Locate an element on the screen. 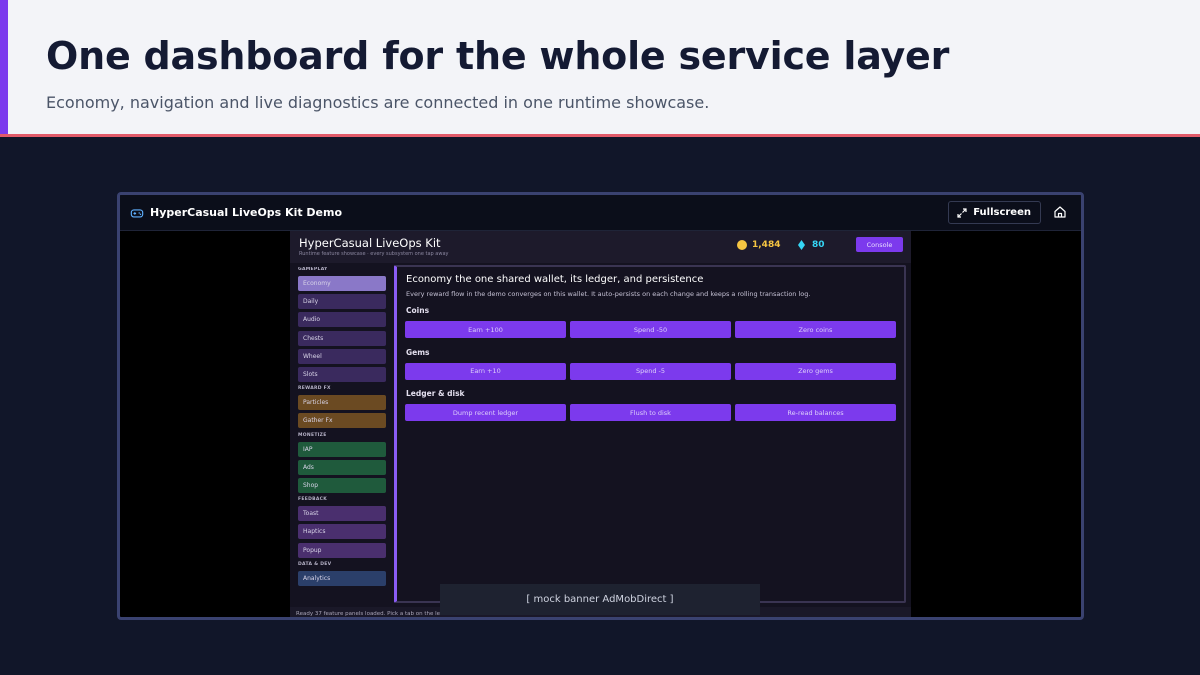 The height and width of the screenshot is (675, 1200). game-title: HyperCasual LiveOps Kit is located at coordinates (370, 243).